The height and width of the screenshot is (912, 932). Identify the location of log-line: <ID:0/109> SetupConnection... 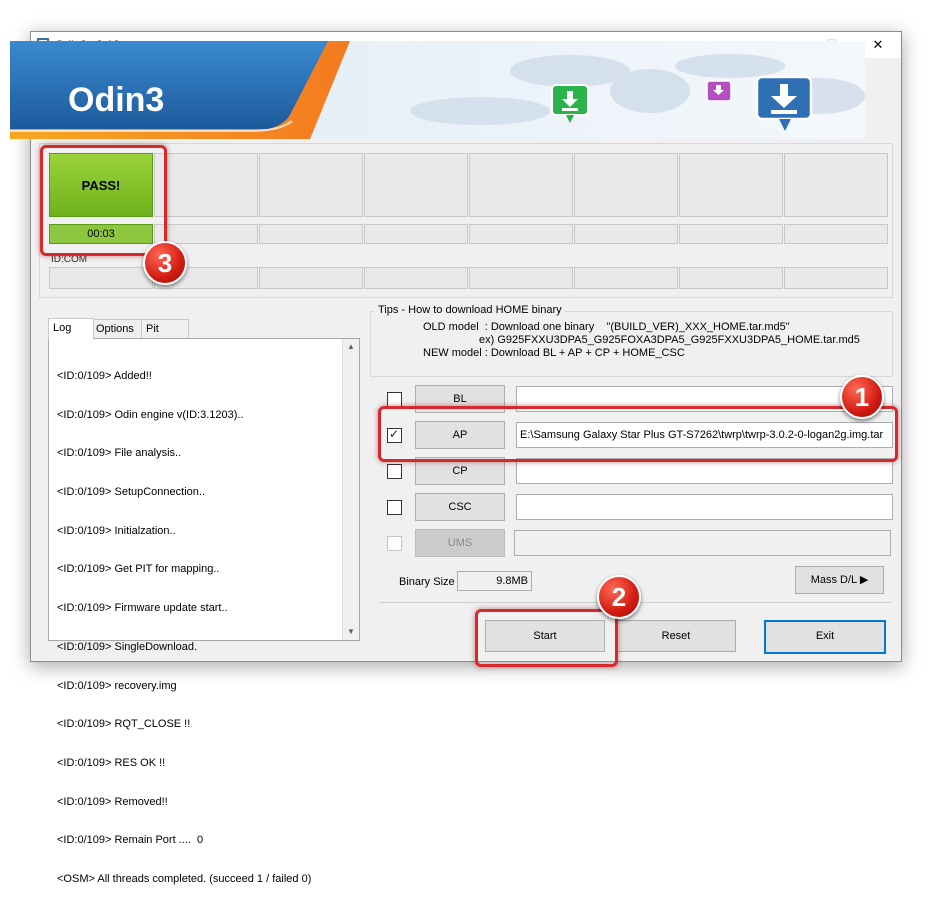
(131, 491).